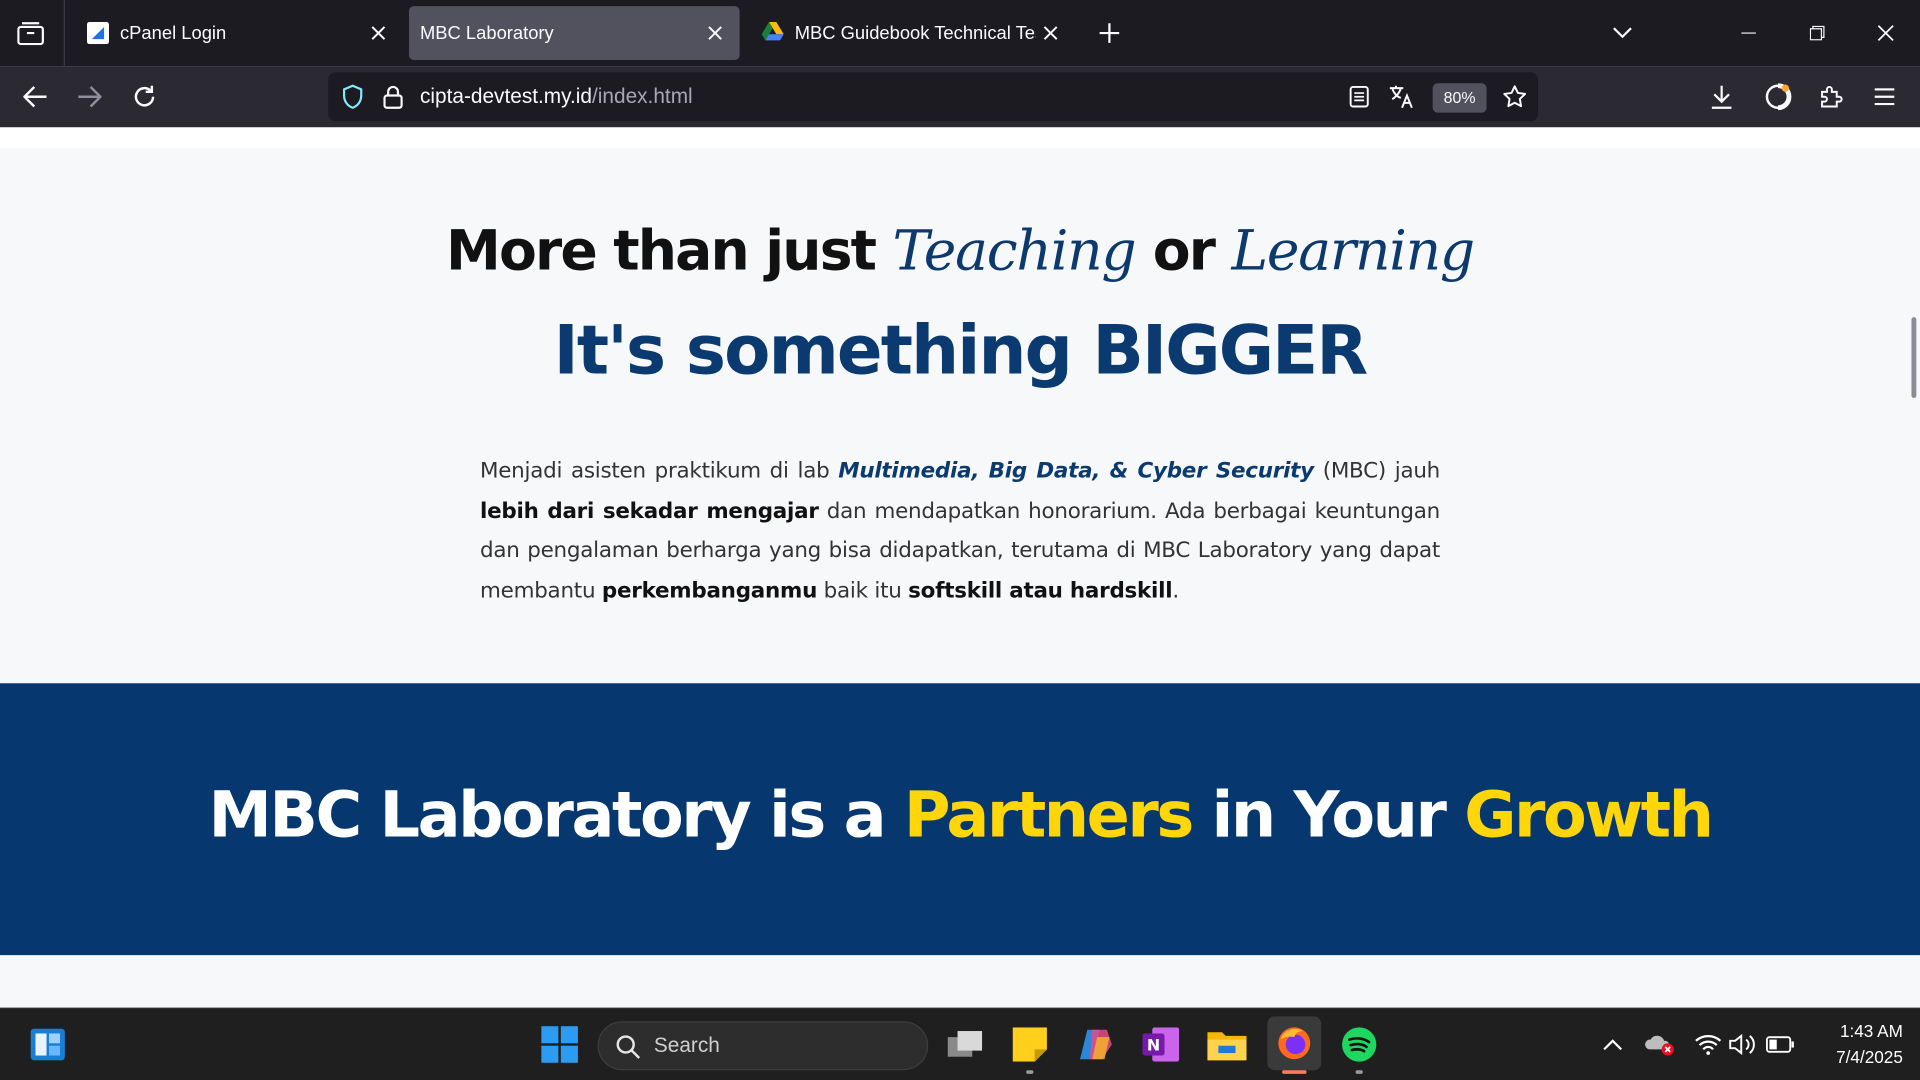  What do you see at coordinates (97, 33) in the screenshot?
I see `cpanel-favicon-icon` at bounding box center [97, 33].